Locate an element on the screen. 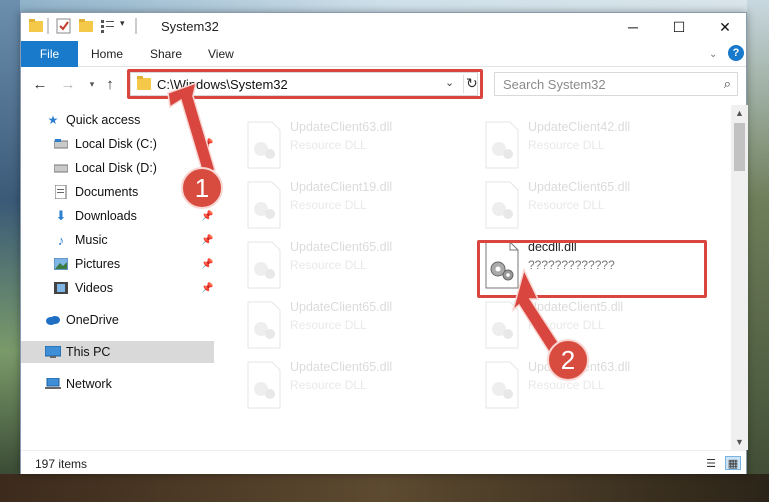  sidebar-item-label: Downloads is located at coordinates (106, 216).